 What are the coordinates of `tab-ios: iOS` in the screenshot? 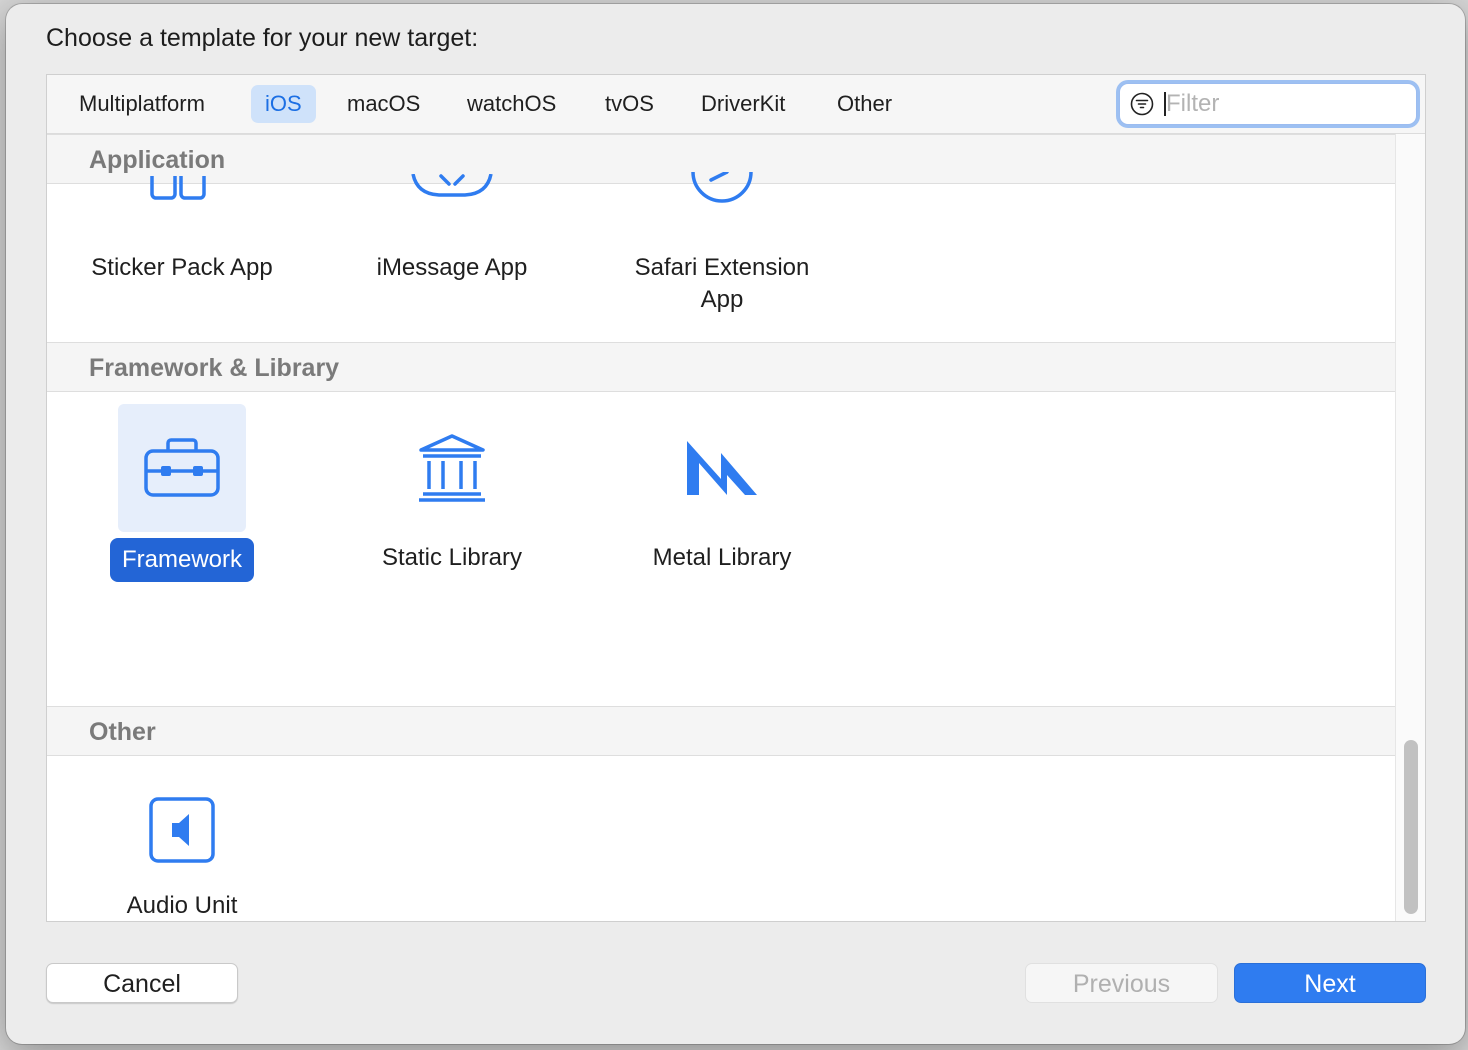 It's located at (283, 104).